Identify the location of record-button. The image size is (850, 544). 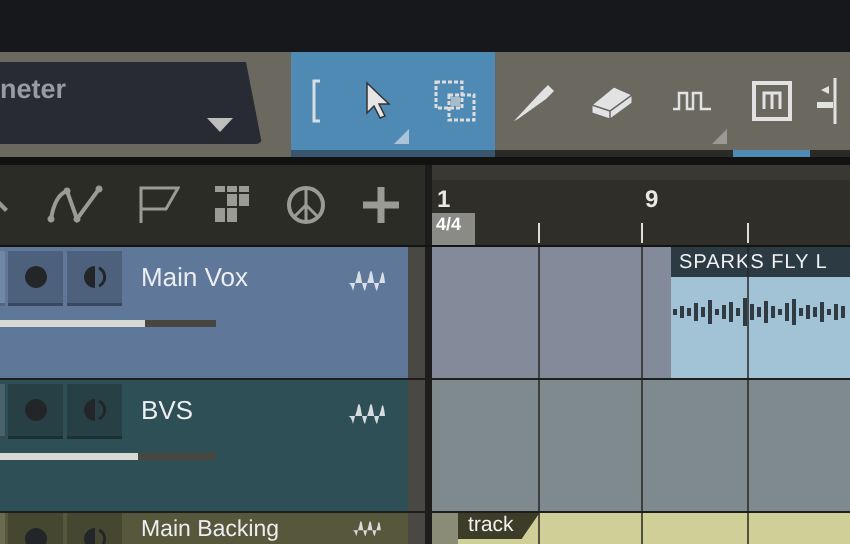
(35, 278).